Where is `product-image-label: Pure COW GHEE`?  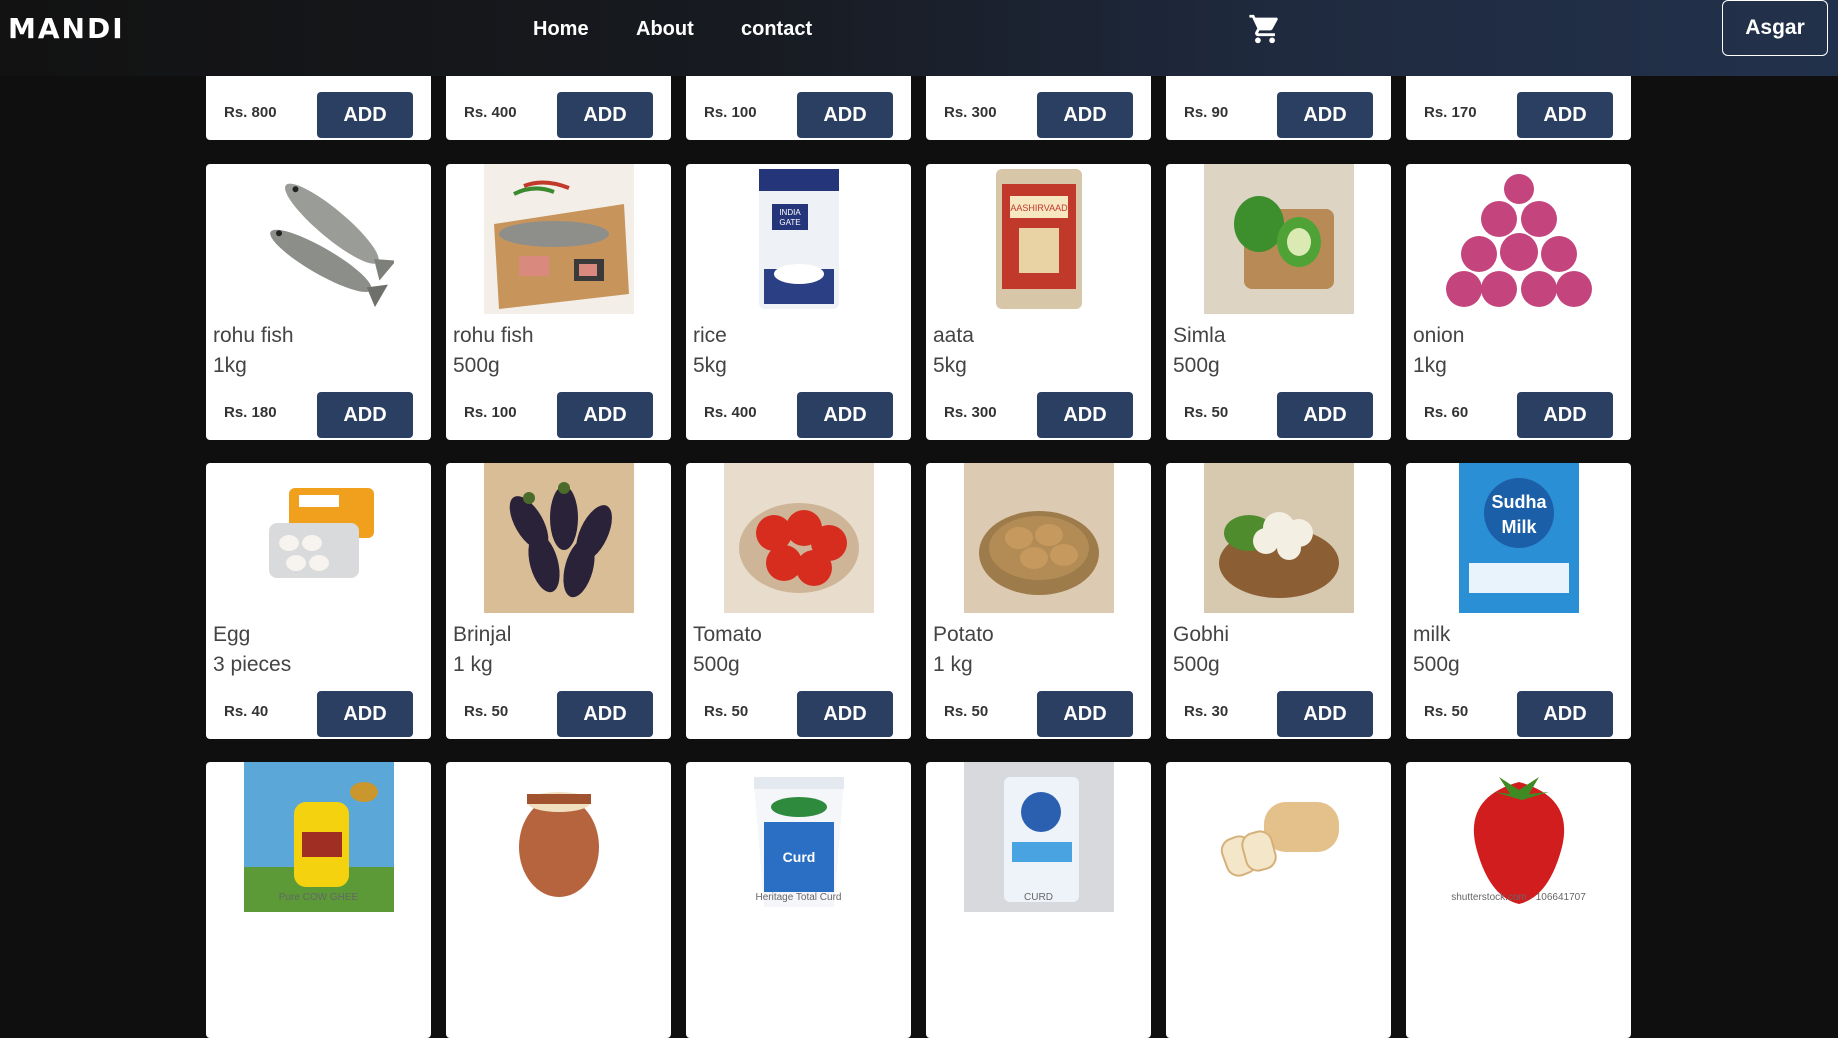 product-image-label: Pure COW GHEE is located at coordinates (318, 897).